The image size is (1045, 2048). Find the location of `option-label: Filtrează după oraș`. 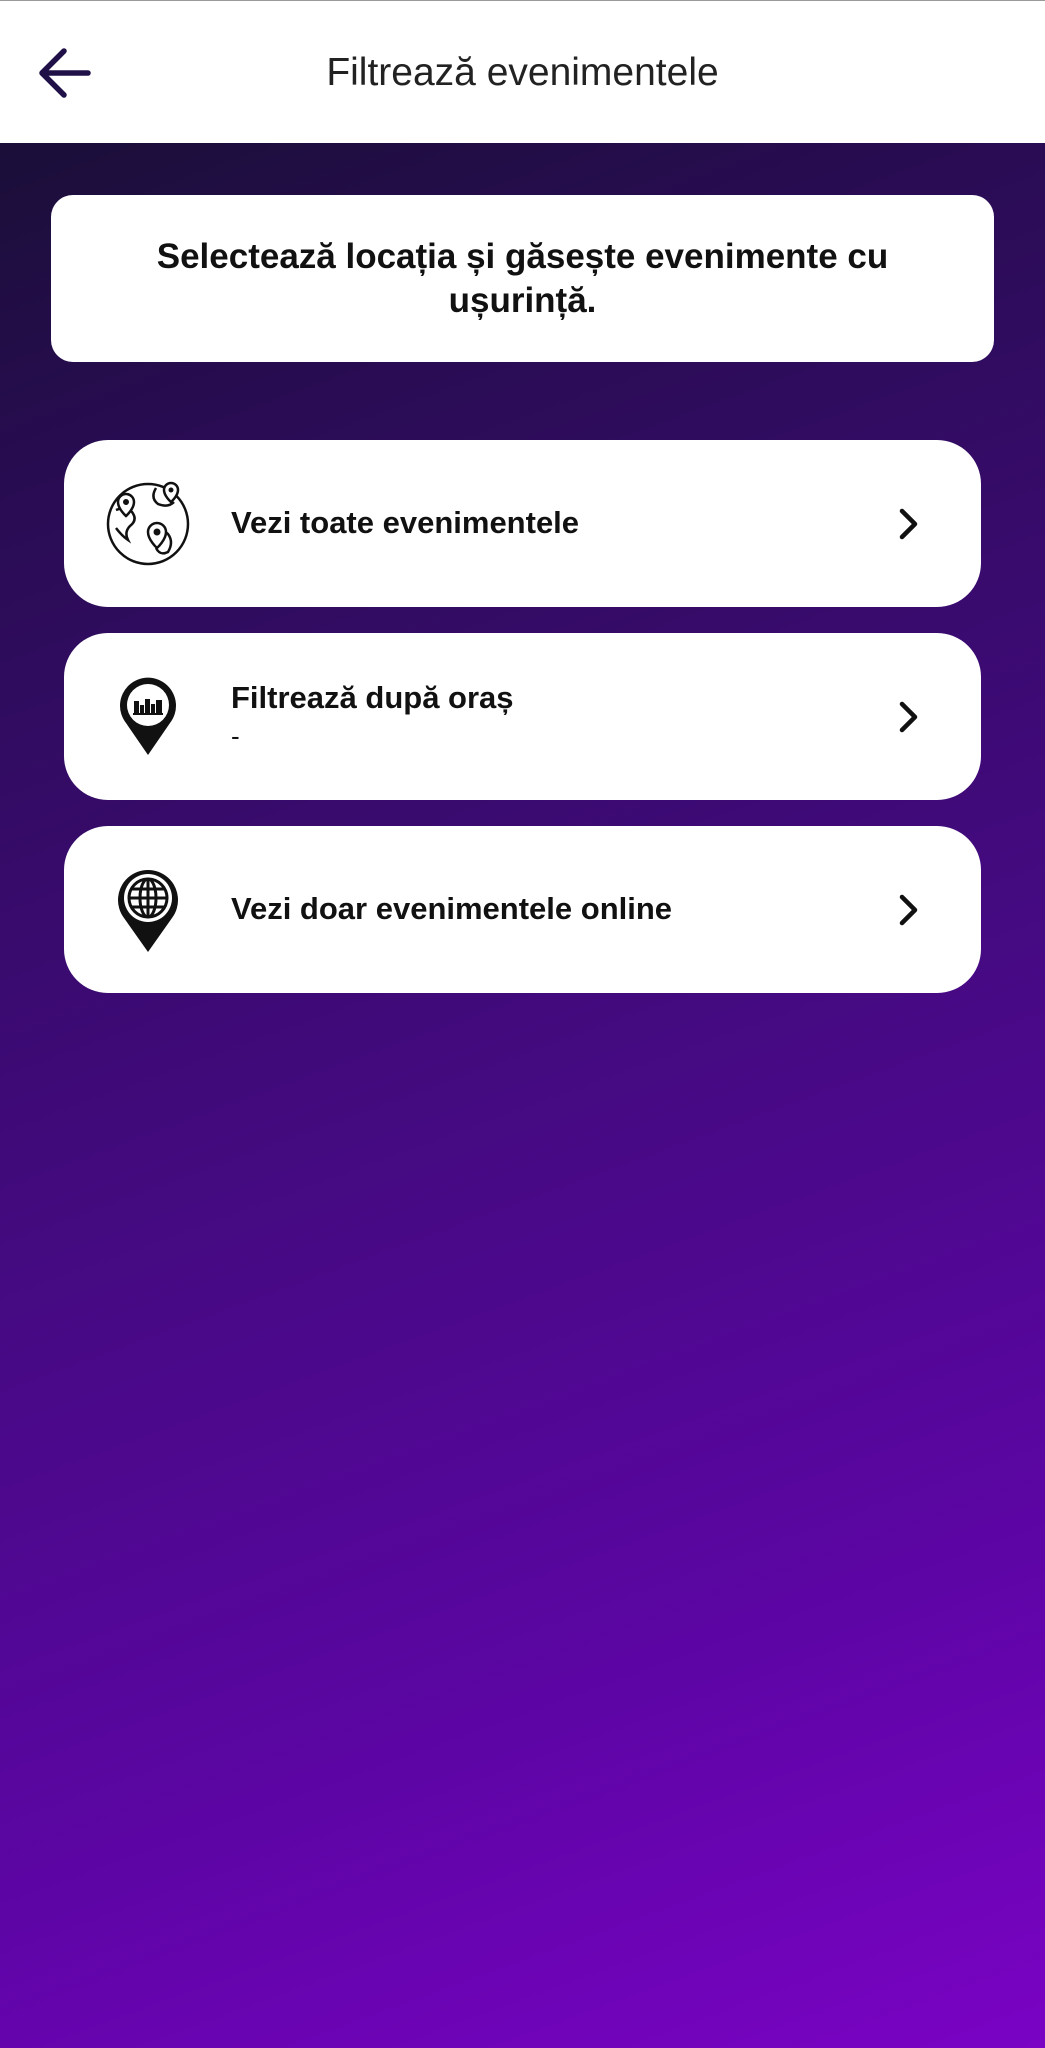

option-label: Filtrează după oraș is located at coordinates (372, 697).